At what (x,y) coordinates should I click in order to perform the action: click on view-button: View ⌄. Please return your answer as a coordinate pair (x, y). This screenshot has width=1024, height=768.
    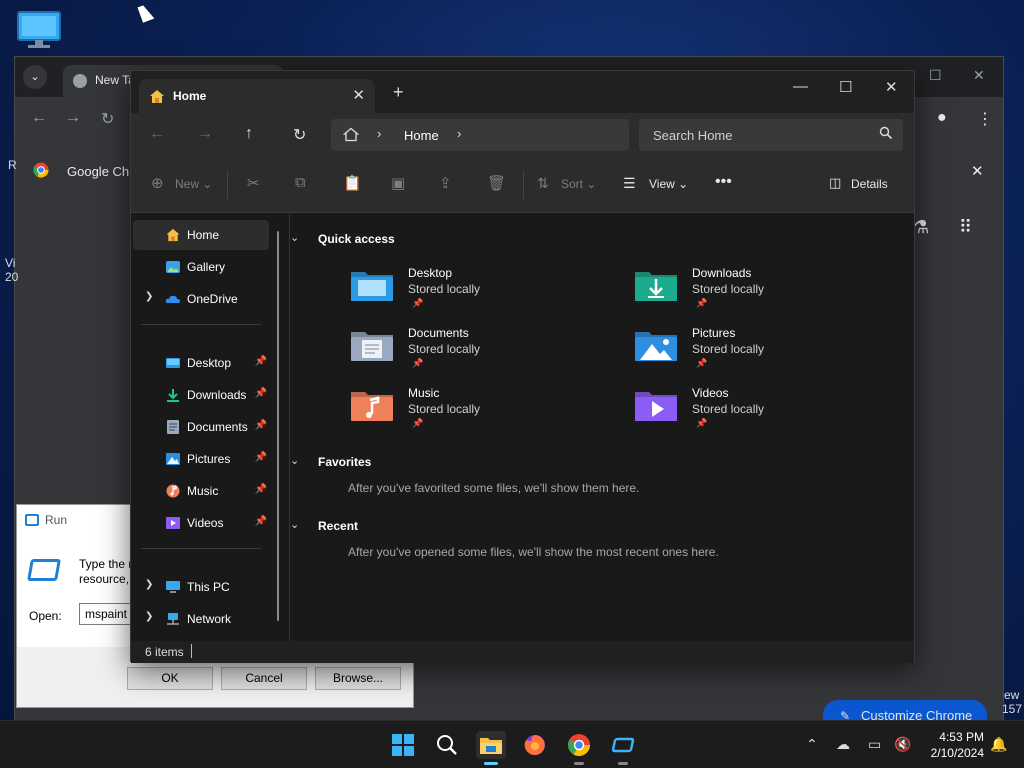
    Looking at the image, I should click on (668, 184).